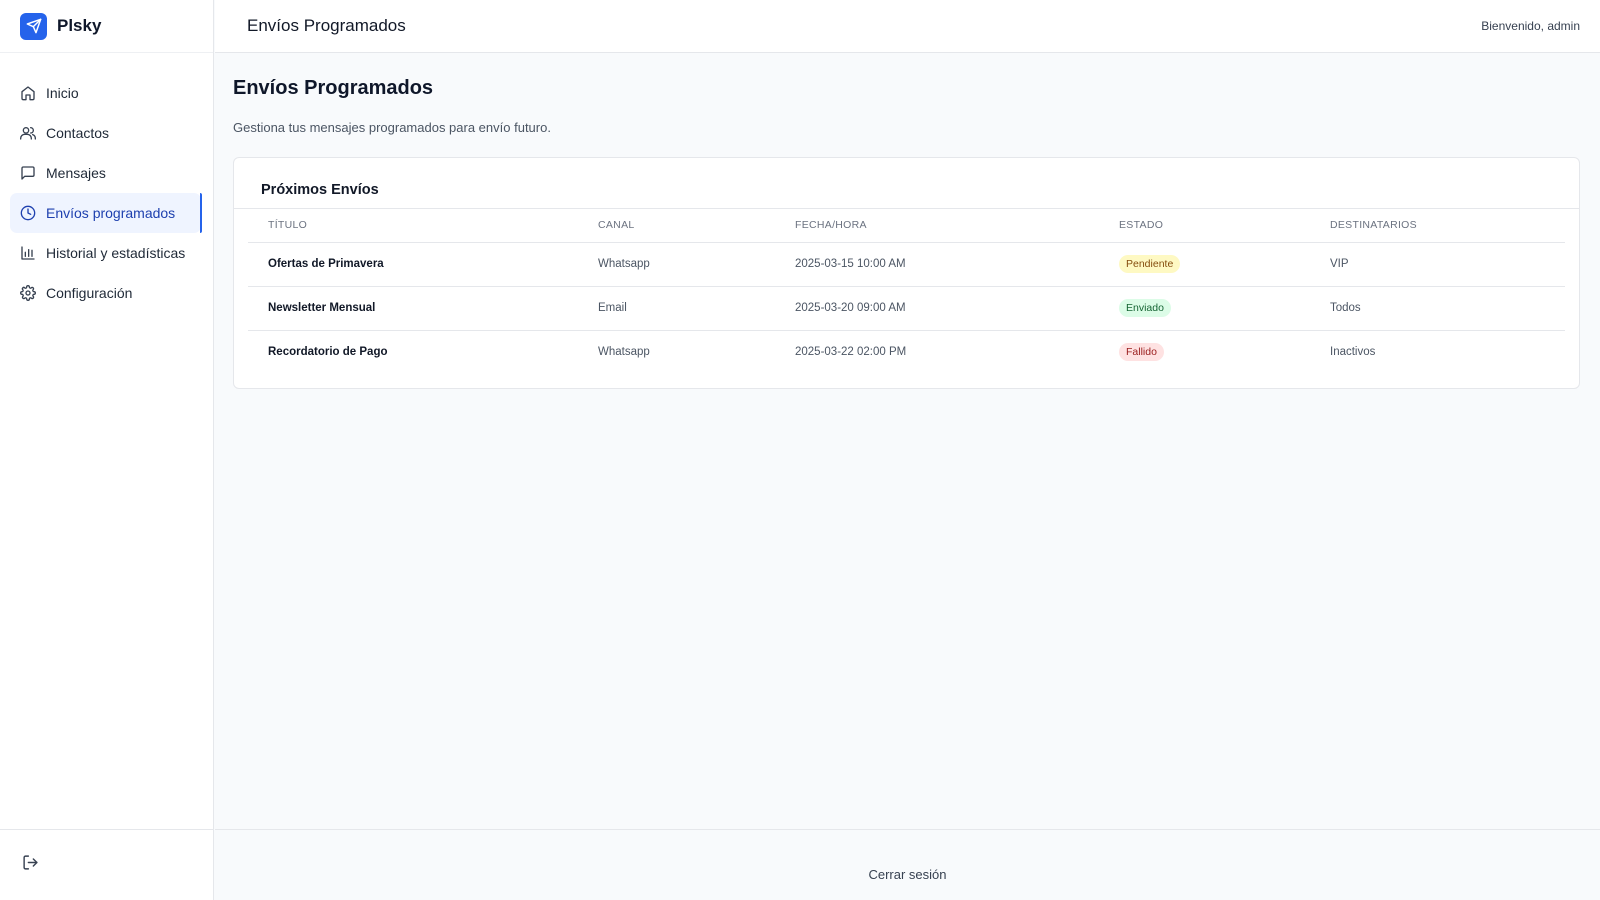 This screenshot has width=1600, height=900. Describe the element at coordinates (106, 26) in the screenshot. I see `brand: Plsky` at that location.